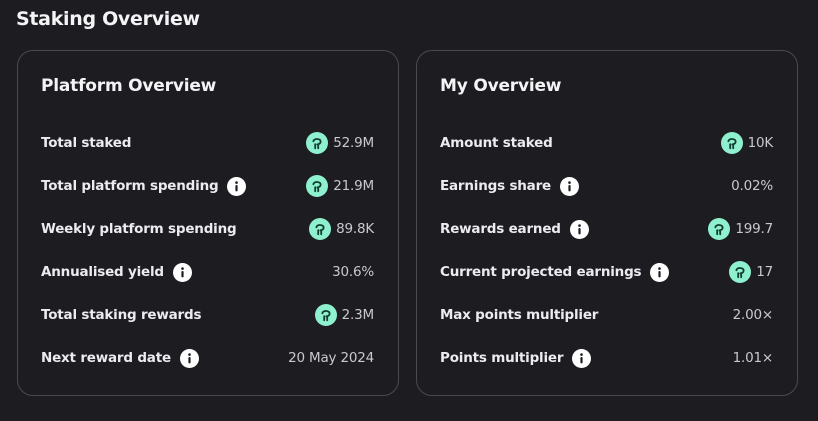  I want to click on row-value: 10K, so click(760, 143).